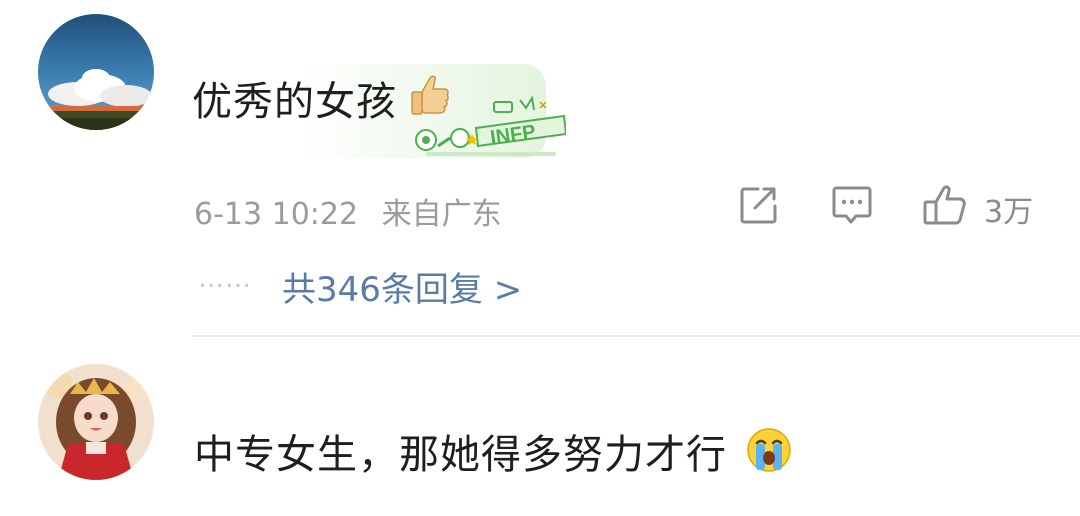  I want to click on reply-button, so click(852, 205).